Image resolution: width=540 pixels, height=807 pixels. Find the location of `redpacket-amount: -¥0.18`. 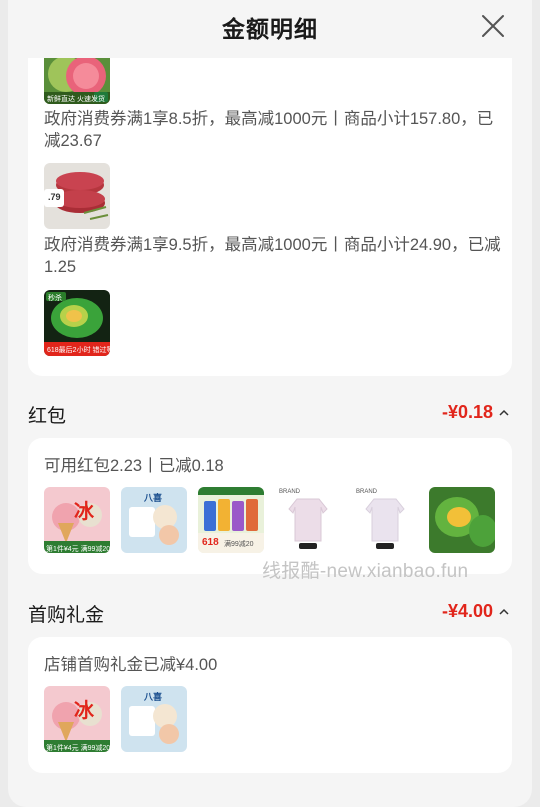

redpacket-amount: -¥0.18 is located at coordinates (467, 412).